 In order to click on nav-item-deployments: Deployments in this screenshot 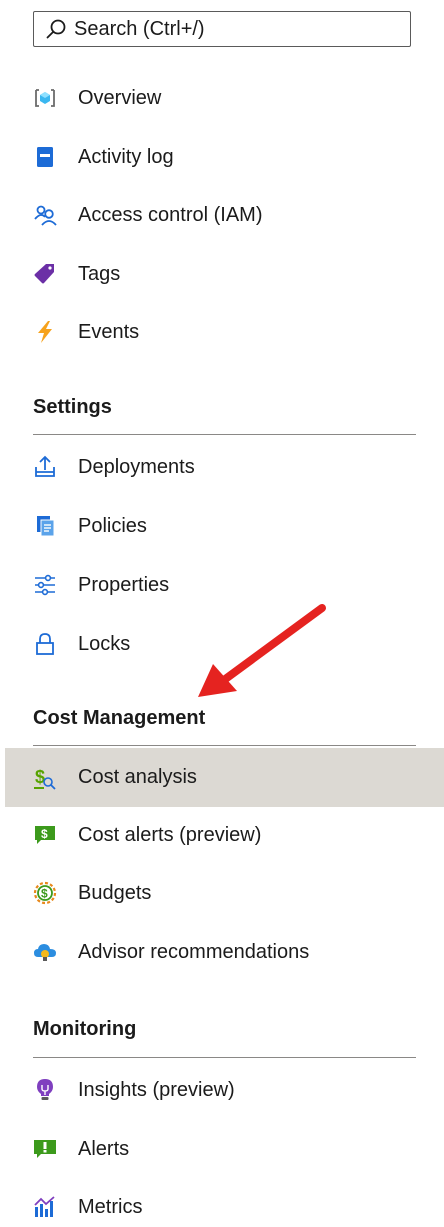, I will do `click(223, 467)`.